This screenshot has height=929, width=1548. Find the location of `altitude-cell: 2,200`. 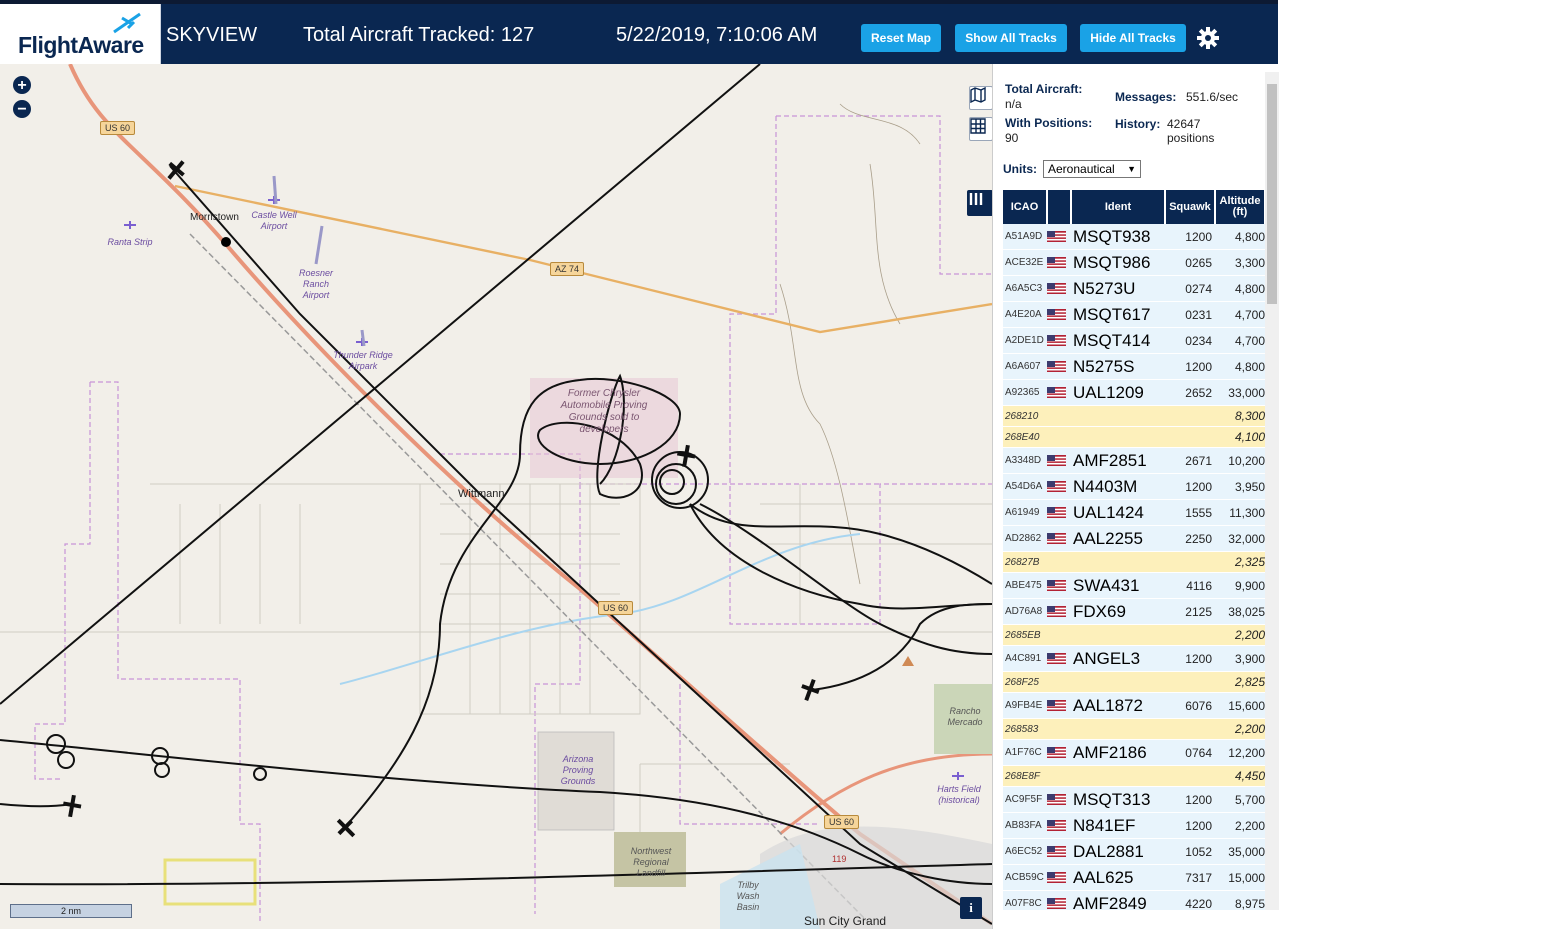

altitude-cell: 2,200 is located at coordinates (1240, 729).